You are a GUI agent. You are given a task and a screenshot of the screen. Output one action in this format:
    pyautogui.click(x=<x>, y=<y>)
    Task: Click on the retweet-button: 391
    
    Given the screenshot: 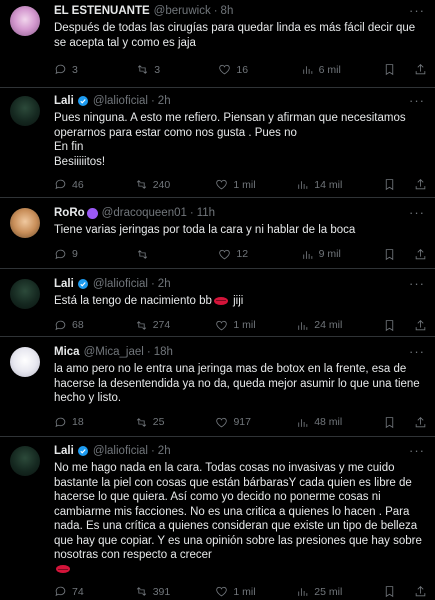 What is the action you would take?
    pyautogui.click(x=155, y=591)
    